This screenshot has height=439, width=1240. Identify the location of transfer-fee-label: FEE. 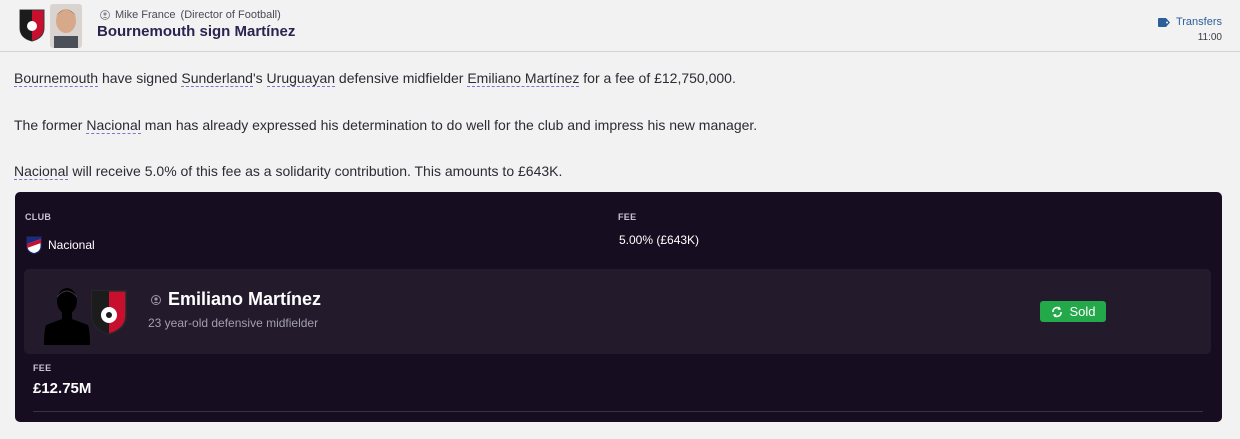
(42, 368).